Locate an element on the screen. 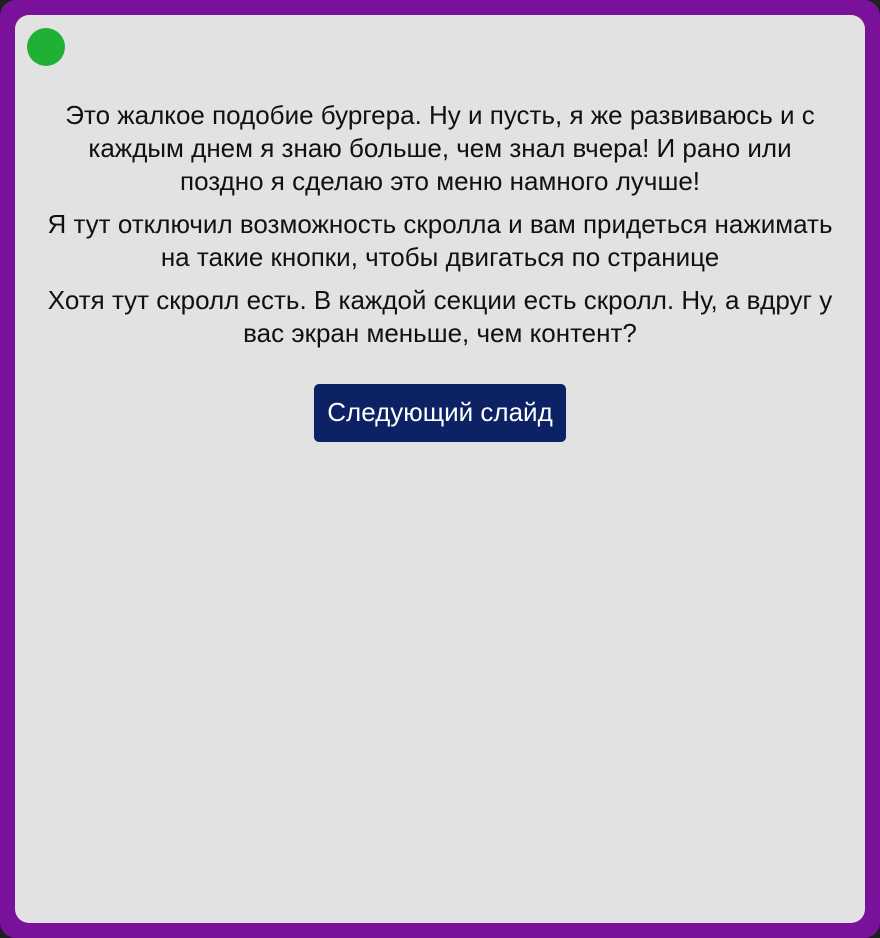  next-slide-button: Следующий слайд is located at coordinates (440, 413).